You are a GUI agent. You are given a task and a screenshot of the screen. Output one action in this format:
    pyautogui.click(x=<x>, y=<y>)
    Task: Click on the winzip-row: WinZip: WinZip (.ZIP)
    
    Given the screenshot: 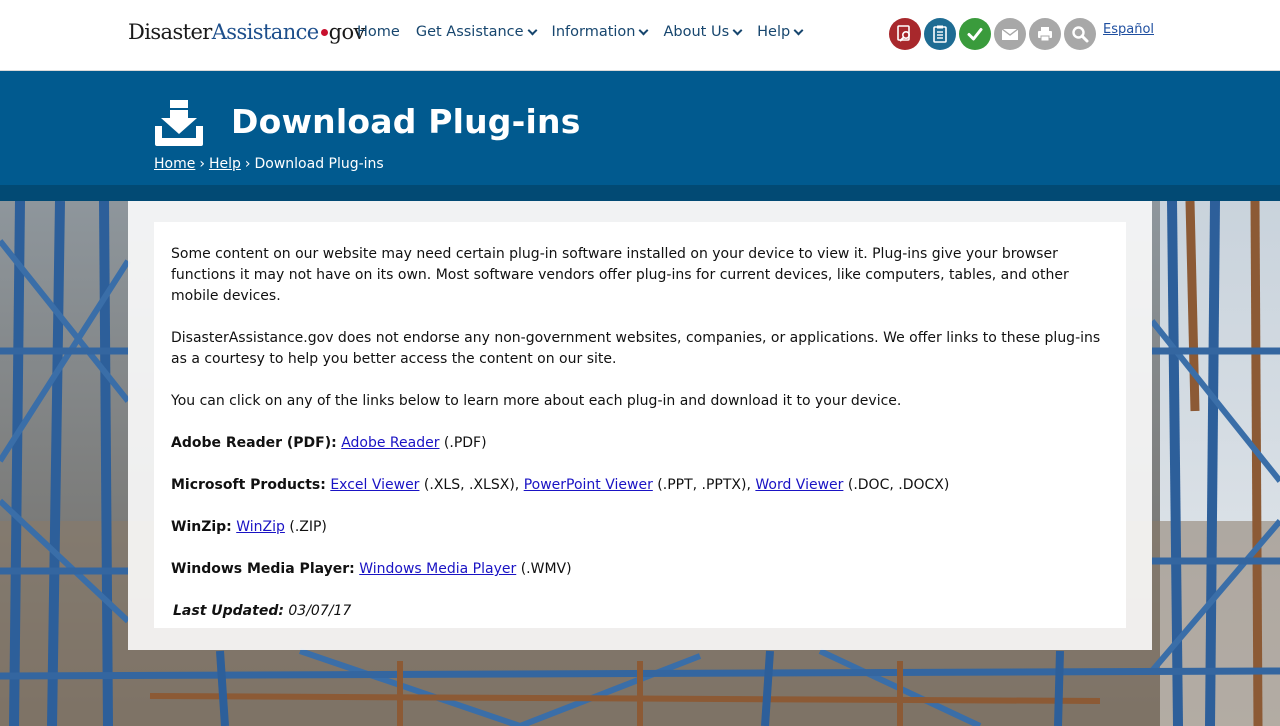 What is the action you would take?
    pyautogui.click(x=643, y=527)
    